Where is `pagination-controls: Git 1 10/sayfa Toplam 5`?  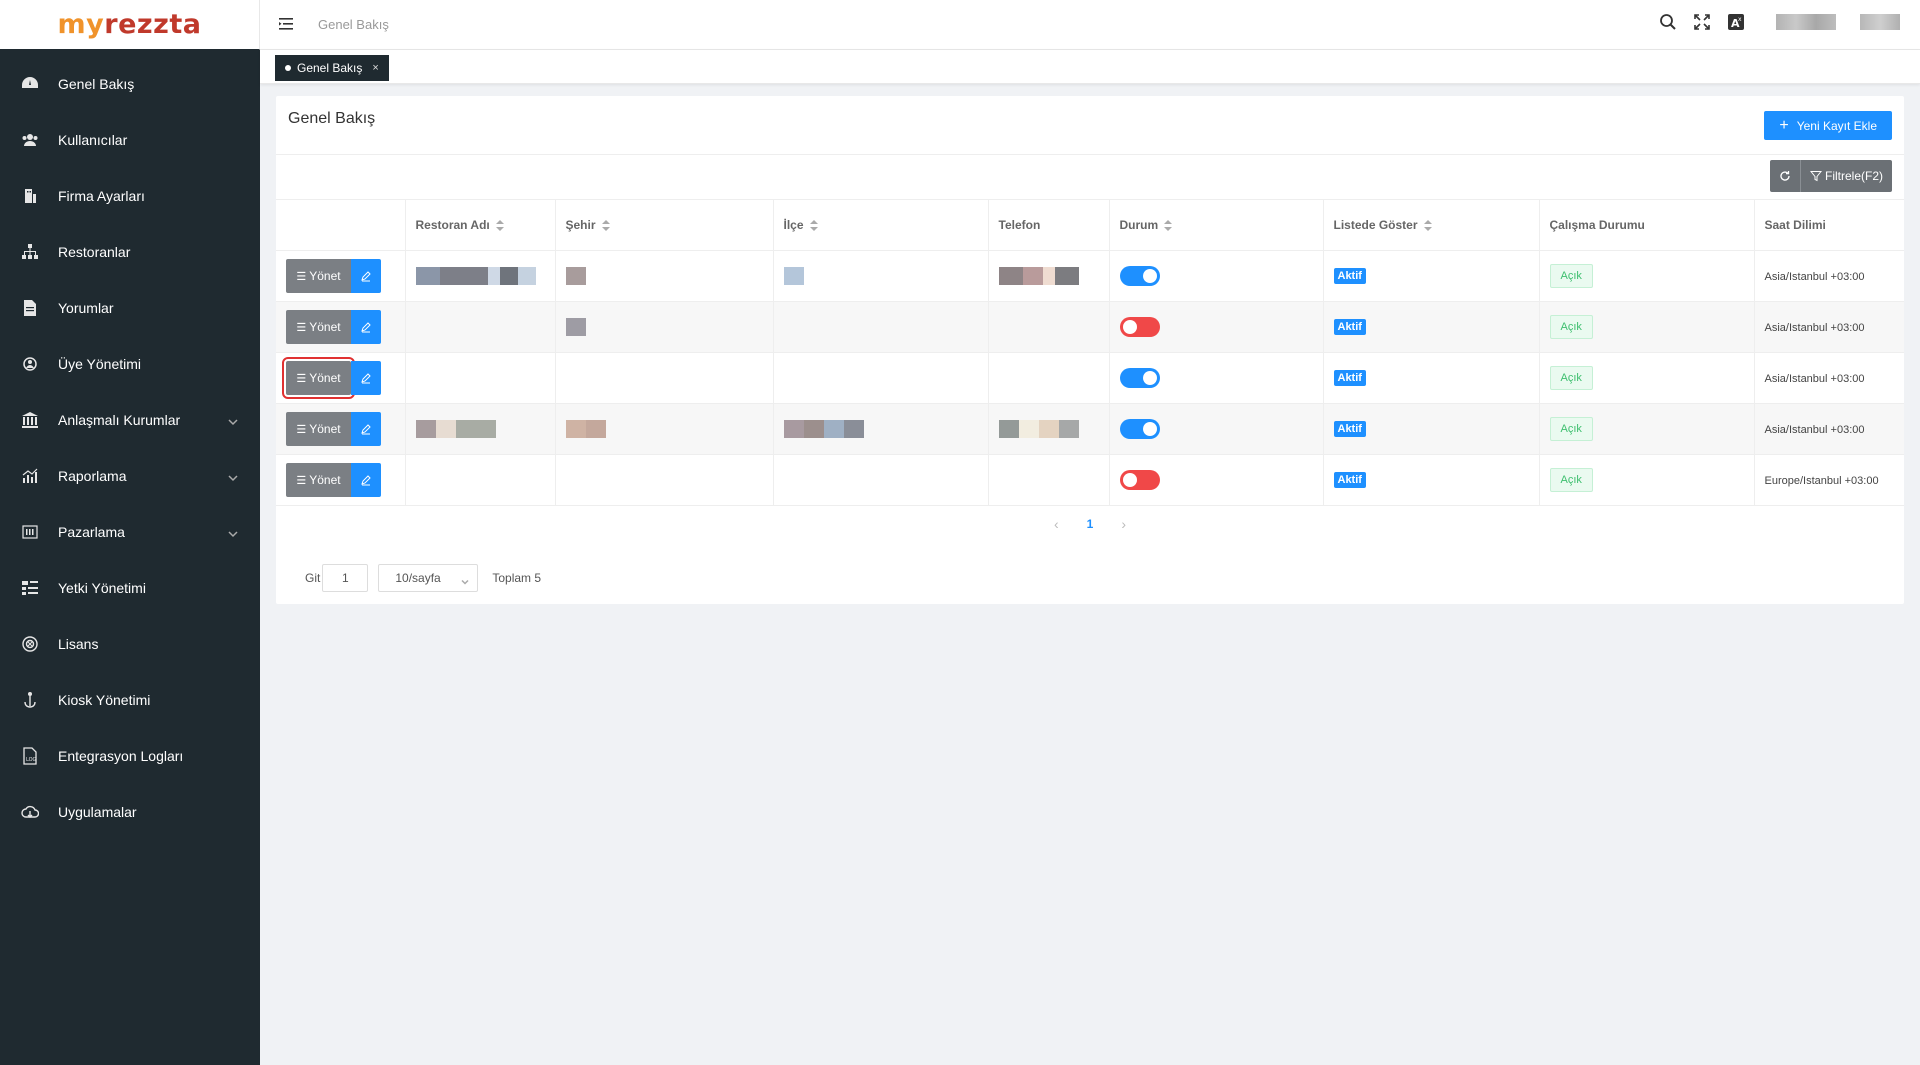 pagination-controls: Git 1 10/sayfa Toplam 5 is located at coordinates (423, 578).